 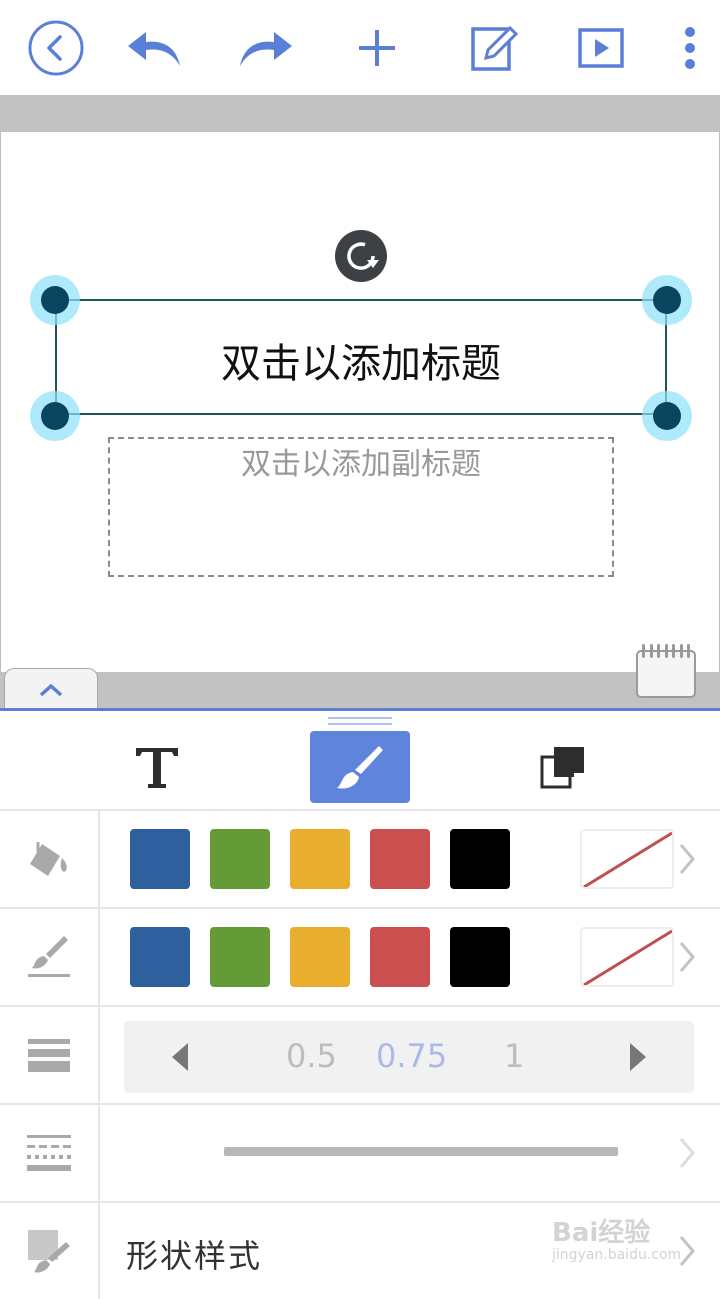 I want to click on line-color-row, so click(x=360, y=956).